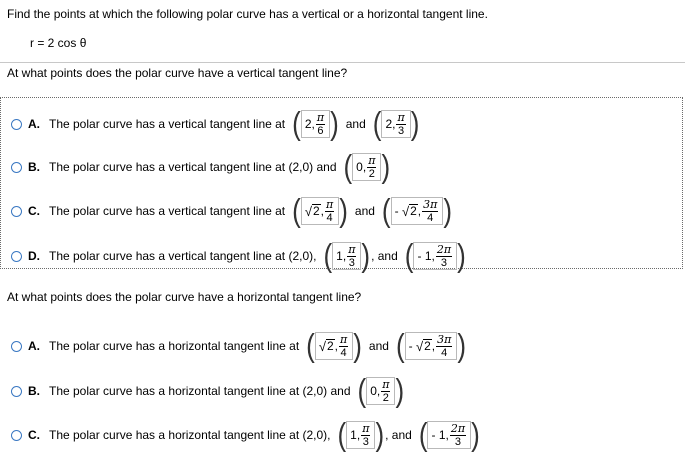 The height and width of the screenshot is (460, 685). What do you see at coordinates (320, 130) in the screenshot?
I see `angle-denominator: 6` at bounding box center [320, 130].